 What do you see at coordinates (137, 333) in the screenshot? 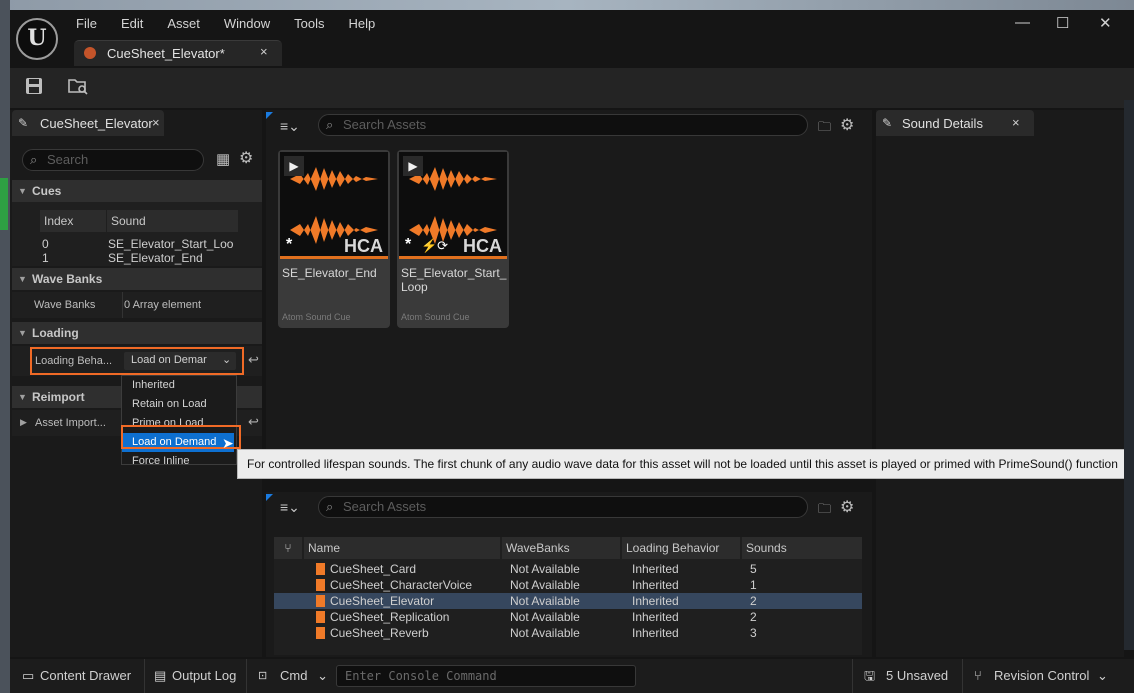
I see `section-loading: ▼ Loading` at bounding box center [137, 333].